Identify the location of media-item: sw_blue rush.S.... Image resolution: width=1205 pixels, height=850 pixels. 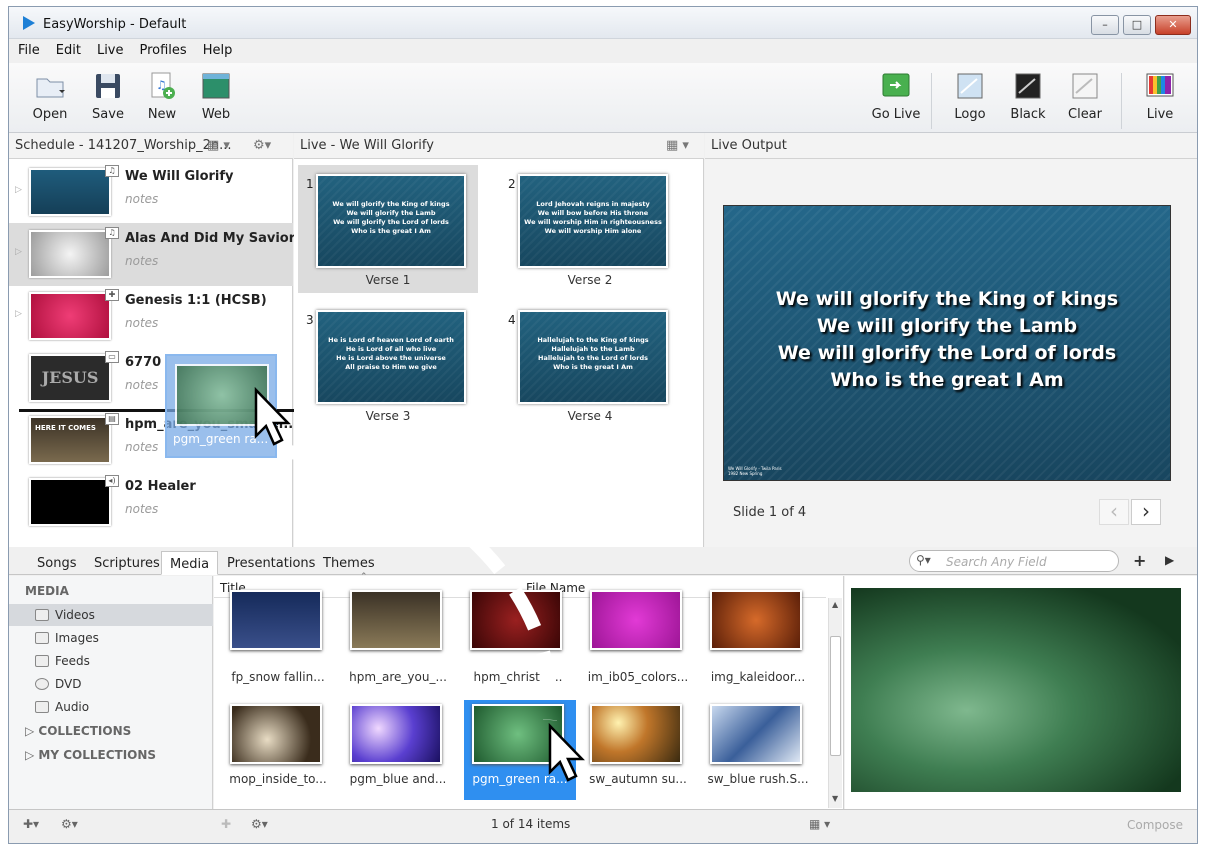
(755, 750).